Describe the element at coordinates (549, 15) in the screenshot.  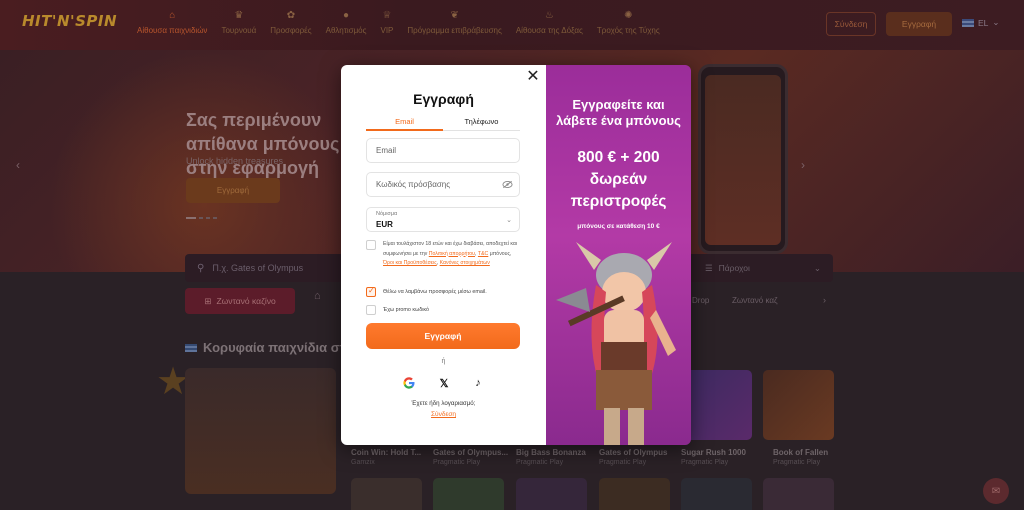
I see `flame-icon: ♨` at that location.